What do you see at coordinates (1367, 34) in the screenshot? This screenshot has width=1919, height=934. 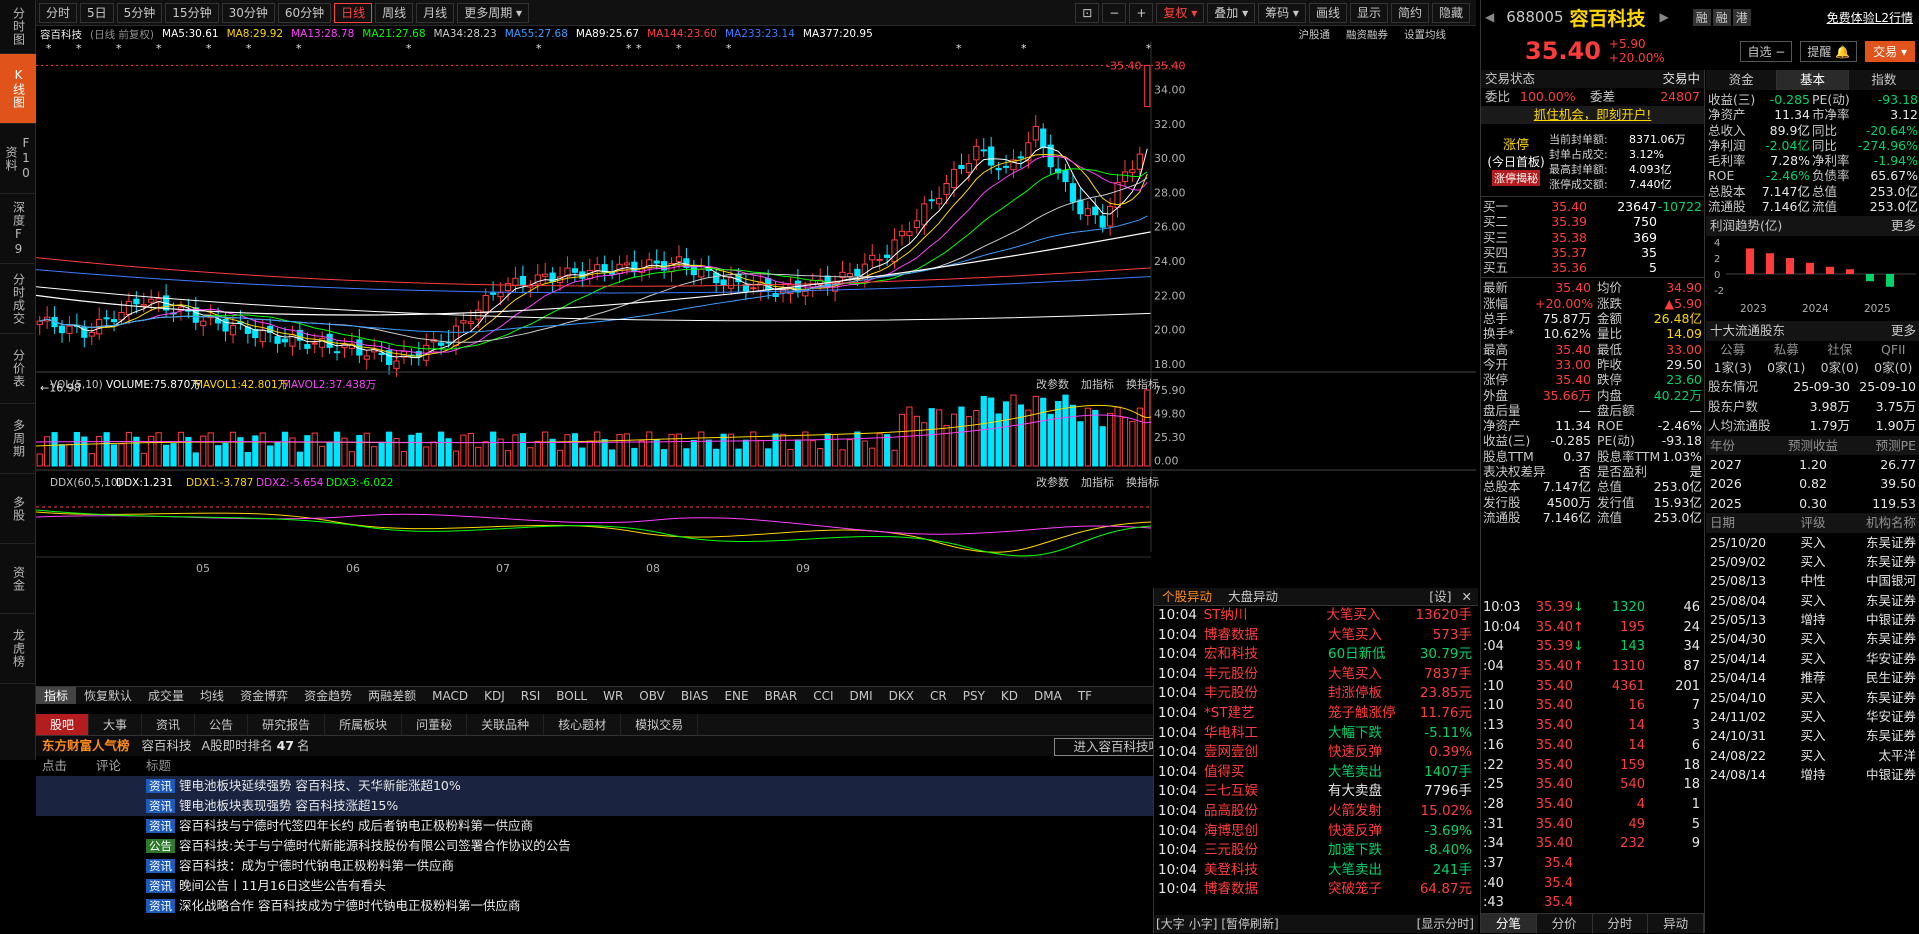 I see `chart-link-1: 融资融券` at bounding box center [1367, 34].